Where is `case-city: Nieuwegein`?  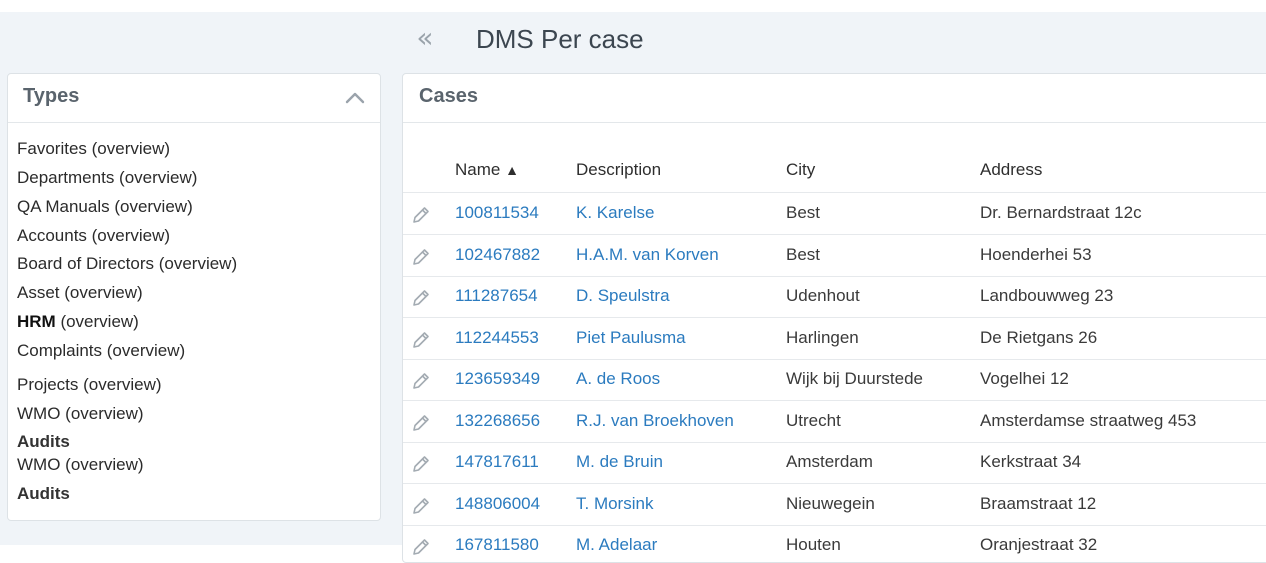 case-city: Nieuwegein is located at coordinates (830, 503).